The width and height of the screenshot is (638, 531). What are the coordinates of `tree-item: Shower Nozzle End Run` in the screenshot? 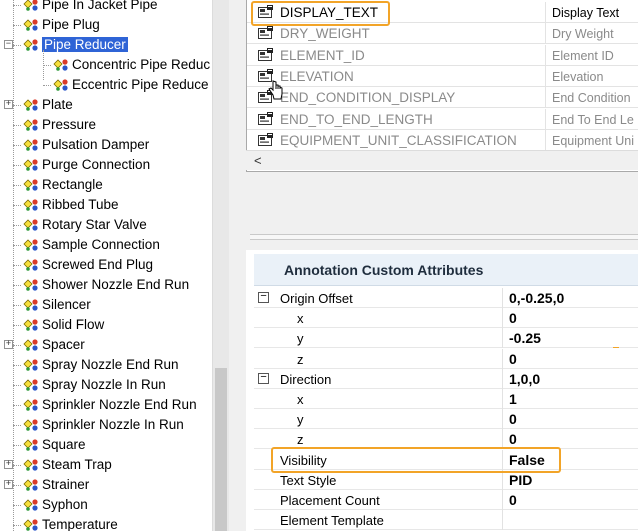 It's located at (106, 285).